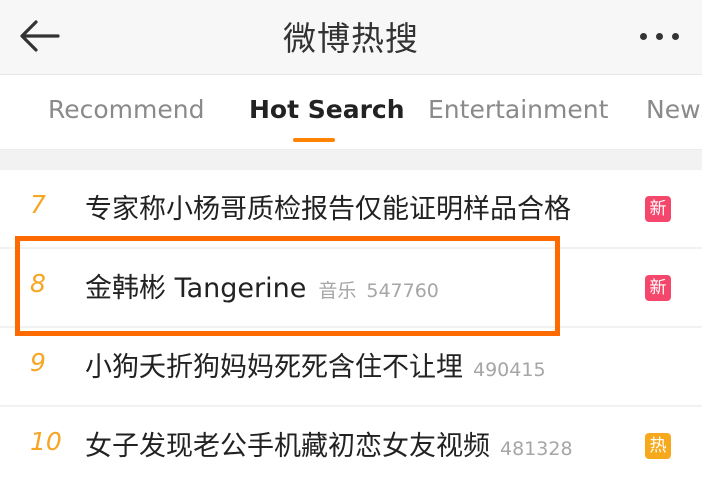  Describe the element at coordinates (337, 291) in the screenshot. I see `list-item-category: 音乐` at that location.